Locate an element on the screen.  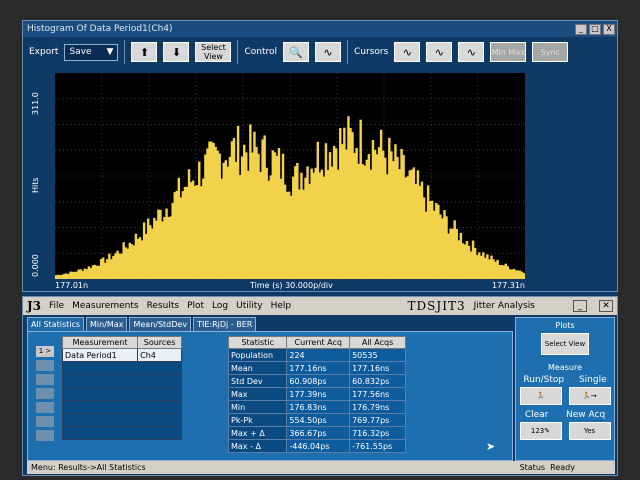
measure-labels-row: Run/Stop Single is located at coordinates (565, 380).